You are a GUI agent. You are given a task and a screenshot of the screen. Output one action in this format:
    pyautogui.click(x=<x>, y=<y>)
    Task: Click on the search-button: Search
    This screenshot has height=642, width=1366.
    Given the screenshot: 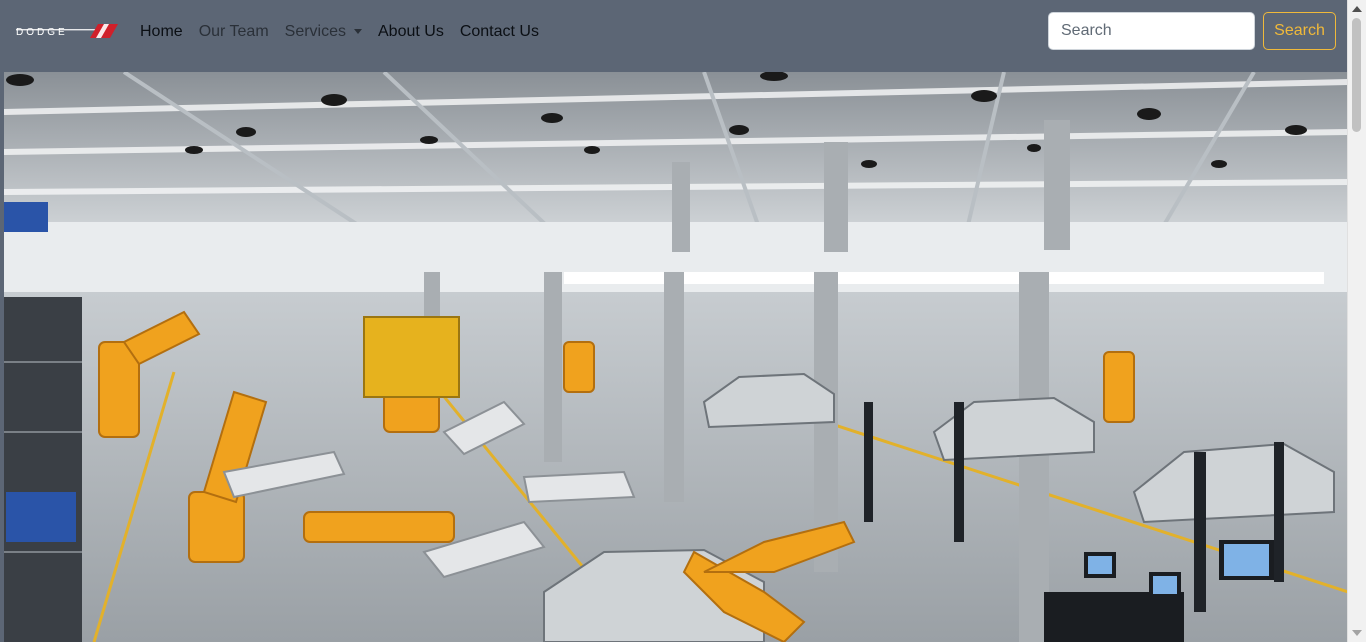 What is the action you would take?
    pyautogui.click(x=1299, y=31)
    